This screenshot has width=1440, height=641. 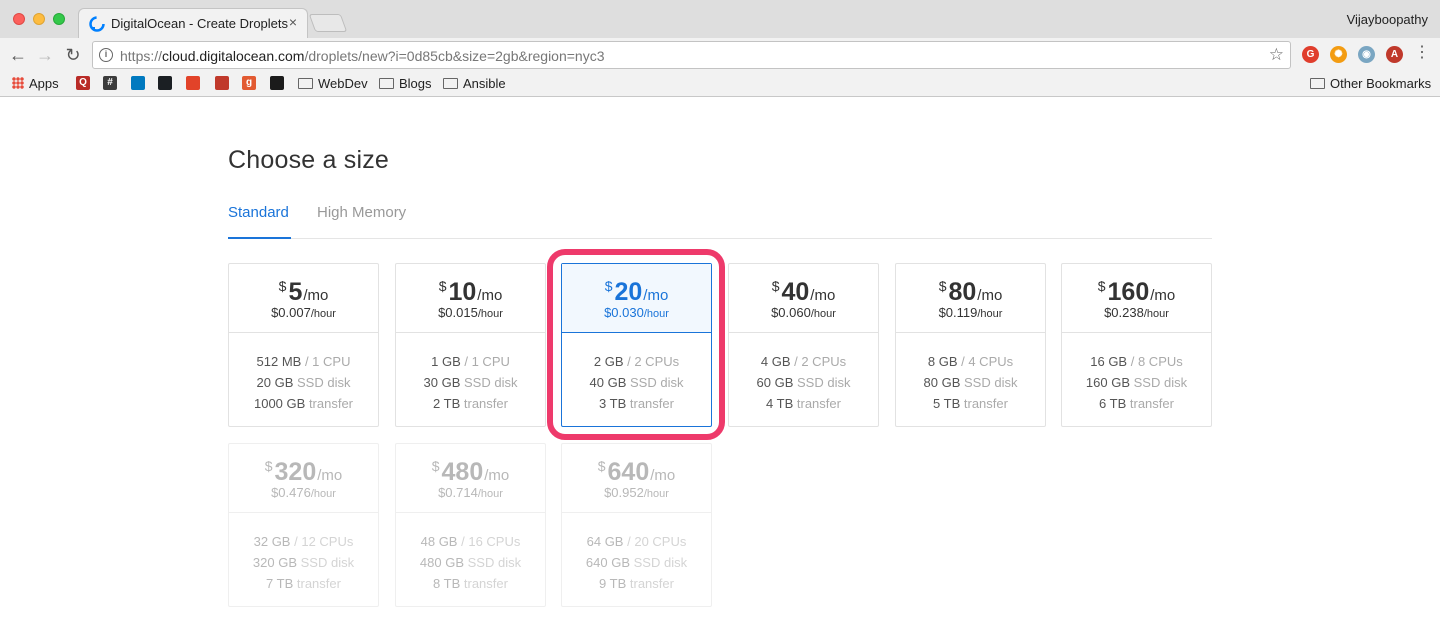 I want to click on bookmark-apps: Apps, so click(x=35, y=84).